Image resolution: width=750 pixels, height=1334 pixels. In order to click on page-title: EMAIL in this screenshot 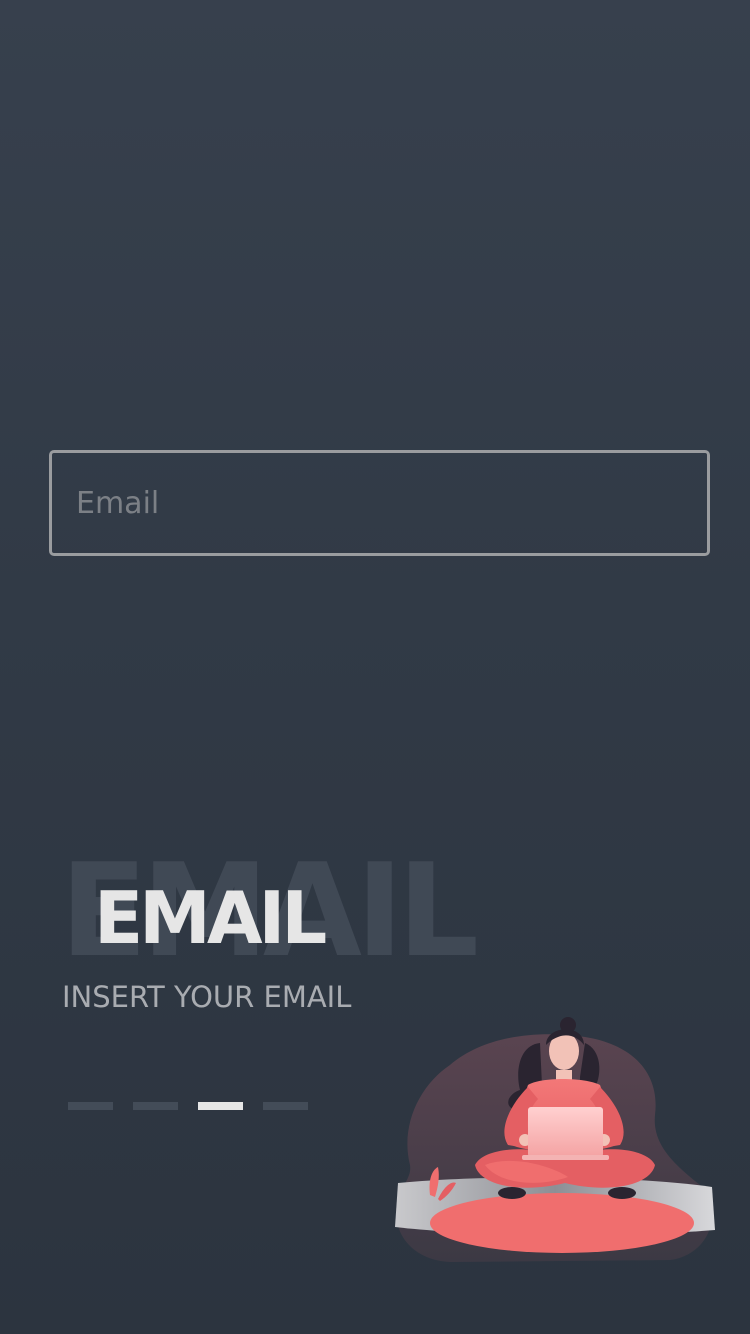, I will do `click(210, 918)`.